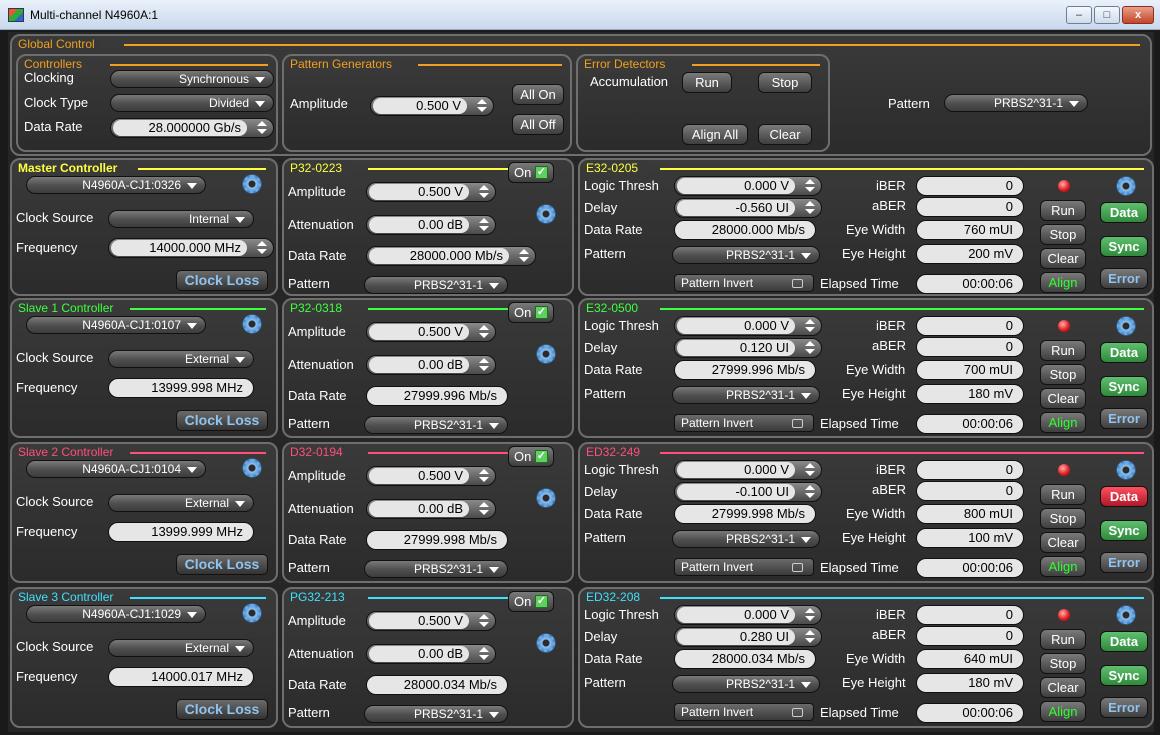 The width and height of the screenshot is (1160, 735). Describe the element at coordinates (736, 348) in the screenshot. I see `delay-value: 0.120 UI` at that location.